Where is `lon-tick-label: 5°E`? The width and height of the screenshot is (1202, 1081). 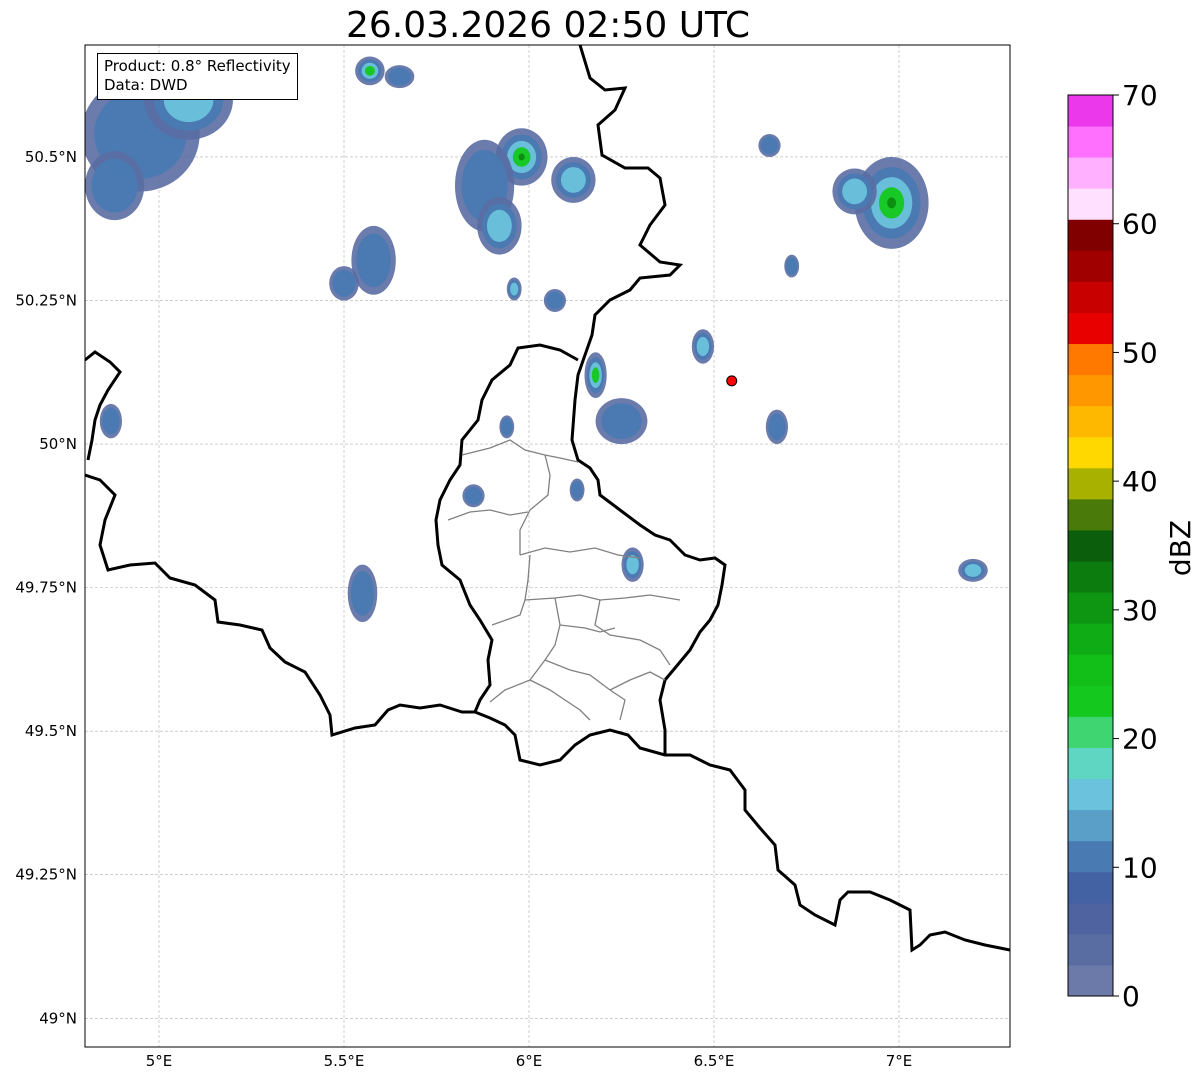
lon-tick-label: 5°E is located at coordinates (159, 1061).